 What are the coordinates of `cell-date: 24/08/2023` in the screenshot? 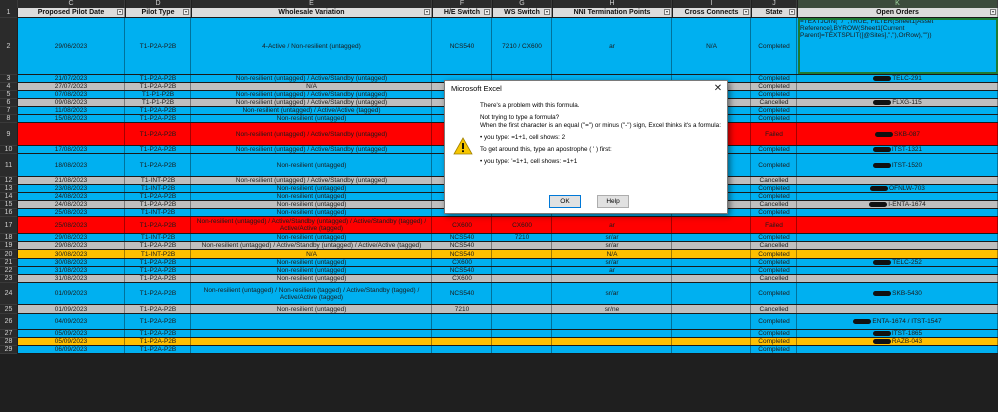 It's located at (71, 196).